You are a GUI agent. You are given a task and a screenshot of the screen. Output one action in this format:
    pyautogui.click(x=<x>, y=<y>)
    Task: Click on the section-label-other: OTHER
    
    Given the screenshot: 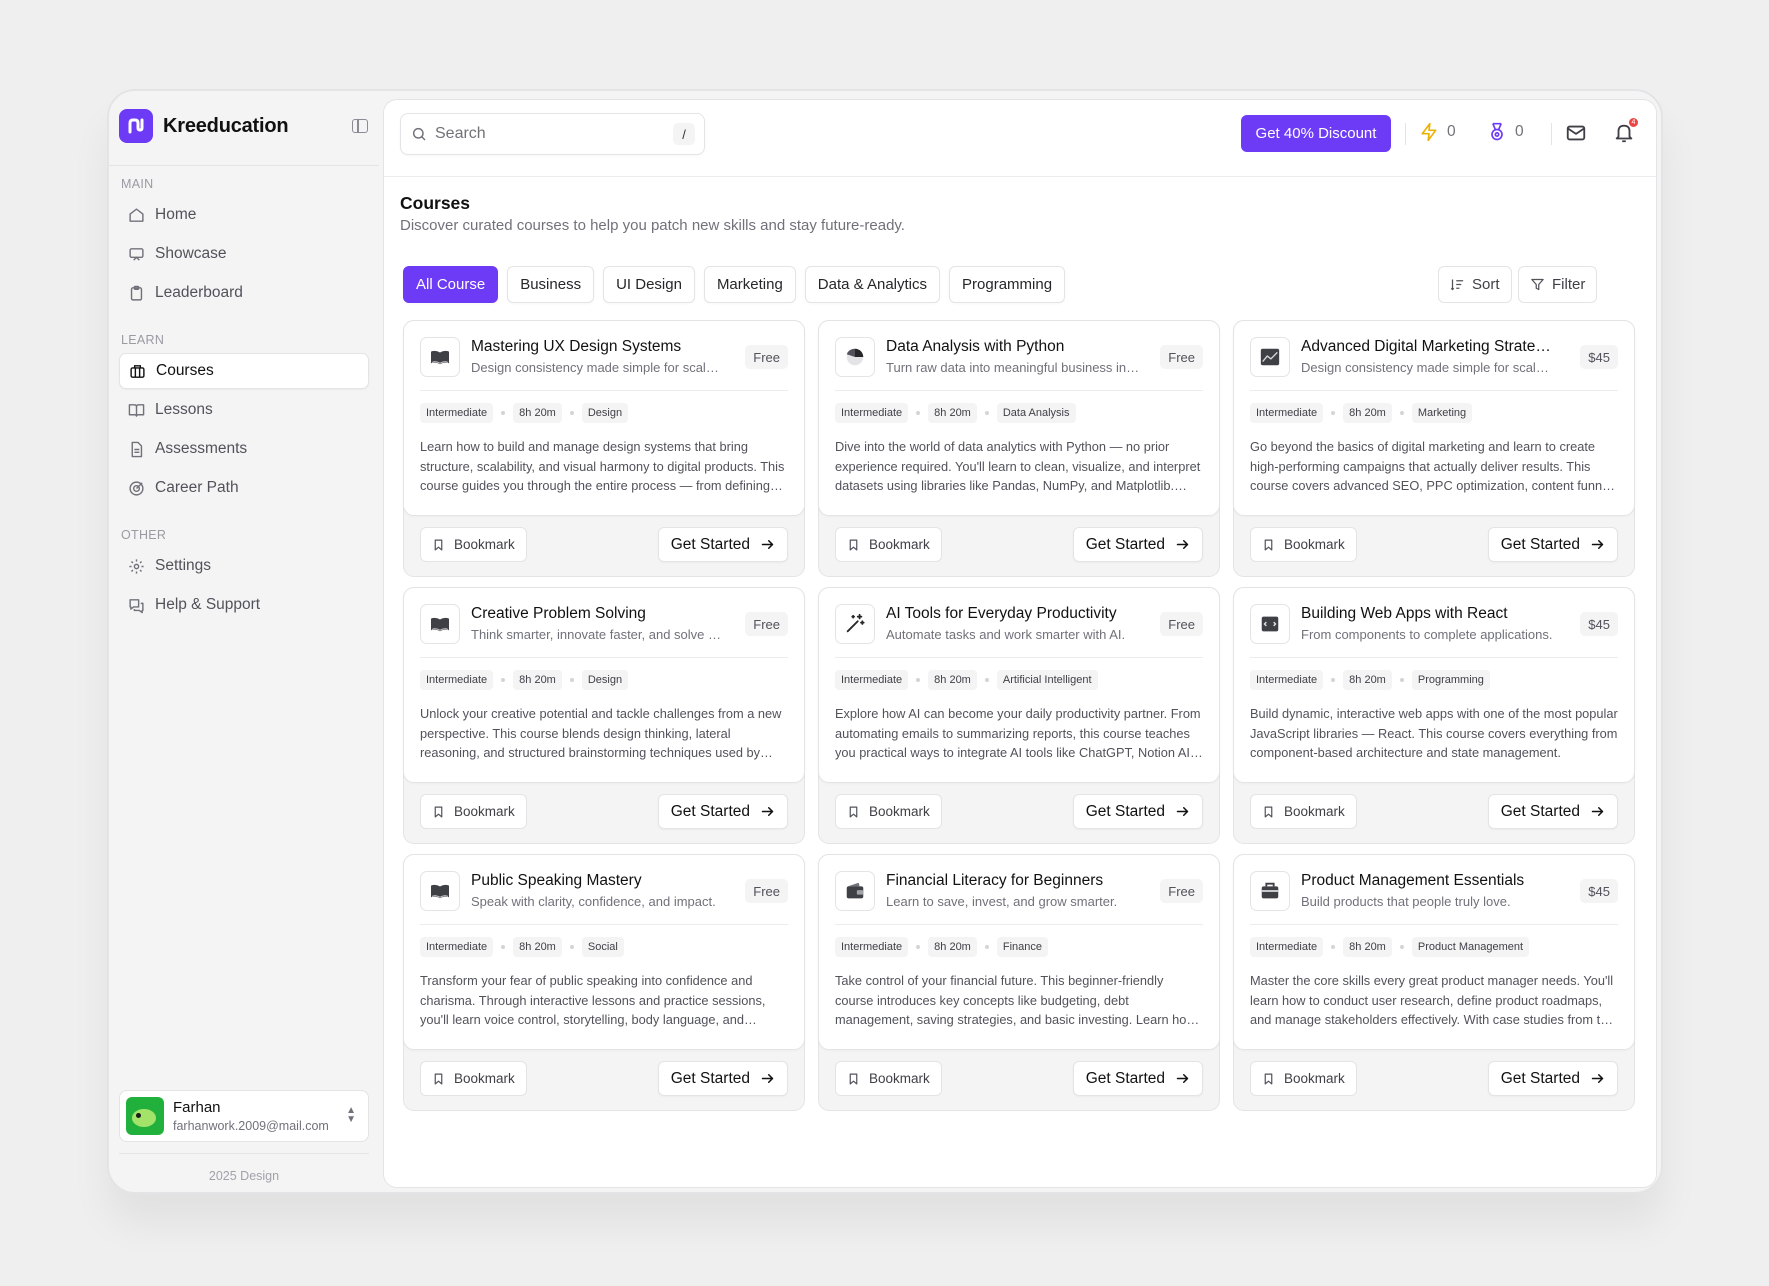 What is the action you would take?
    pyautogui.click(x=144, y=535)
    